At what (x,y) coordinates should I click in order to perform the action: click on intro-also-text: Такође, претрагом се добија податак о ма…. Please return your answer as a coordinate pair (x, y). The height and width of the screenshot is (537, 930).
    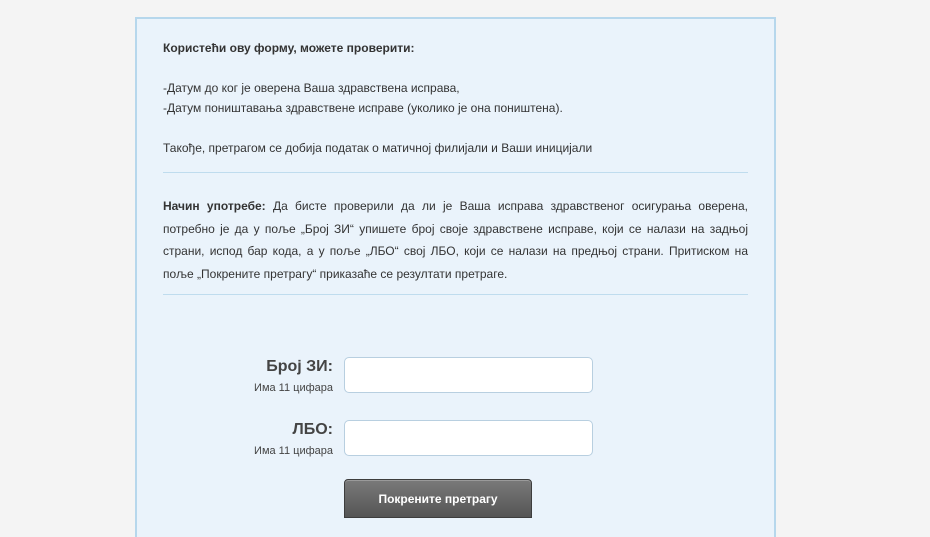
    Looking at the image, I should click on (378, 148).